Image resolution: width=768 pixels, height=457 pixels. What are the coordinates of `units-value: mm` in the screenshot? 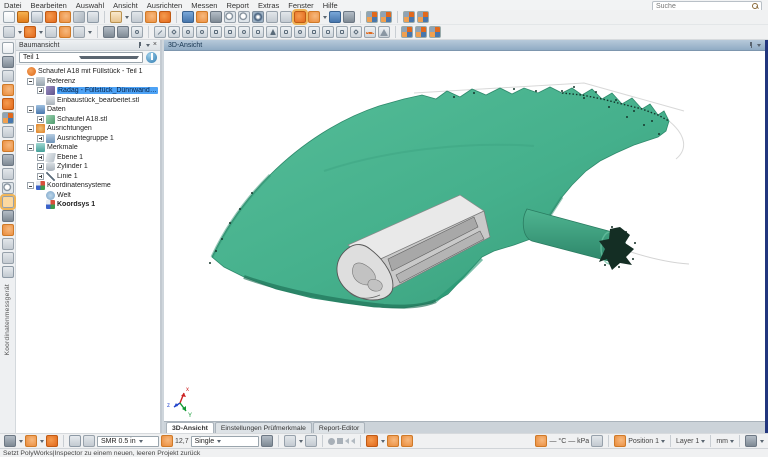 It's located at (722, 441).